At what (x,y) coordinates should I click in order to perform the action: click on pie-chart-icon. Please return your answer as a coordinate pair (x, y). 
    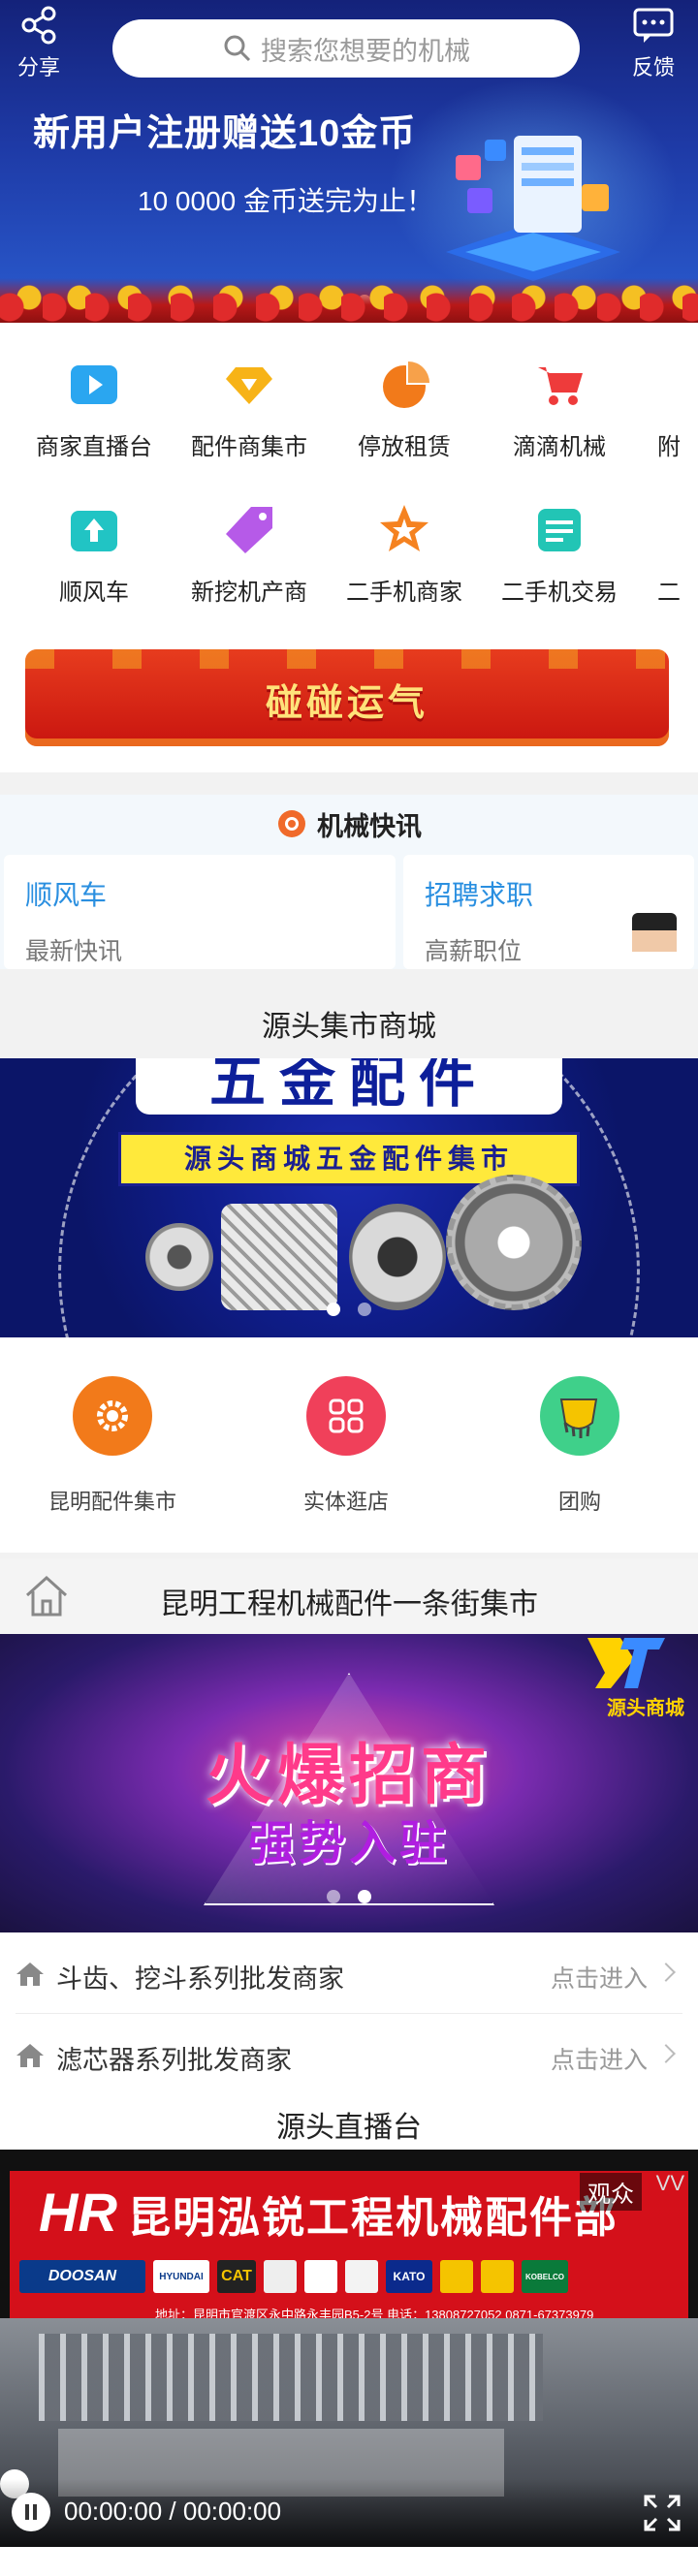
    Looking at the image, I should click on (406, 384).